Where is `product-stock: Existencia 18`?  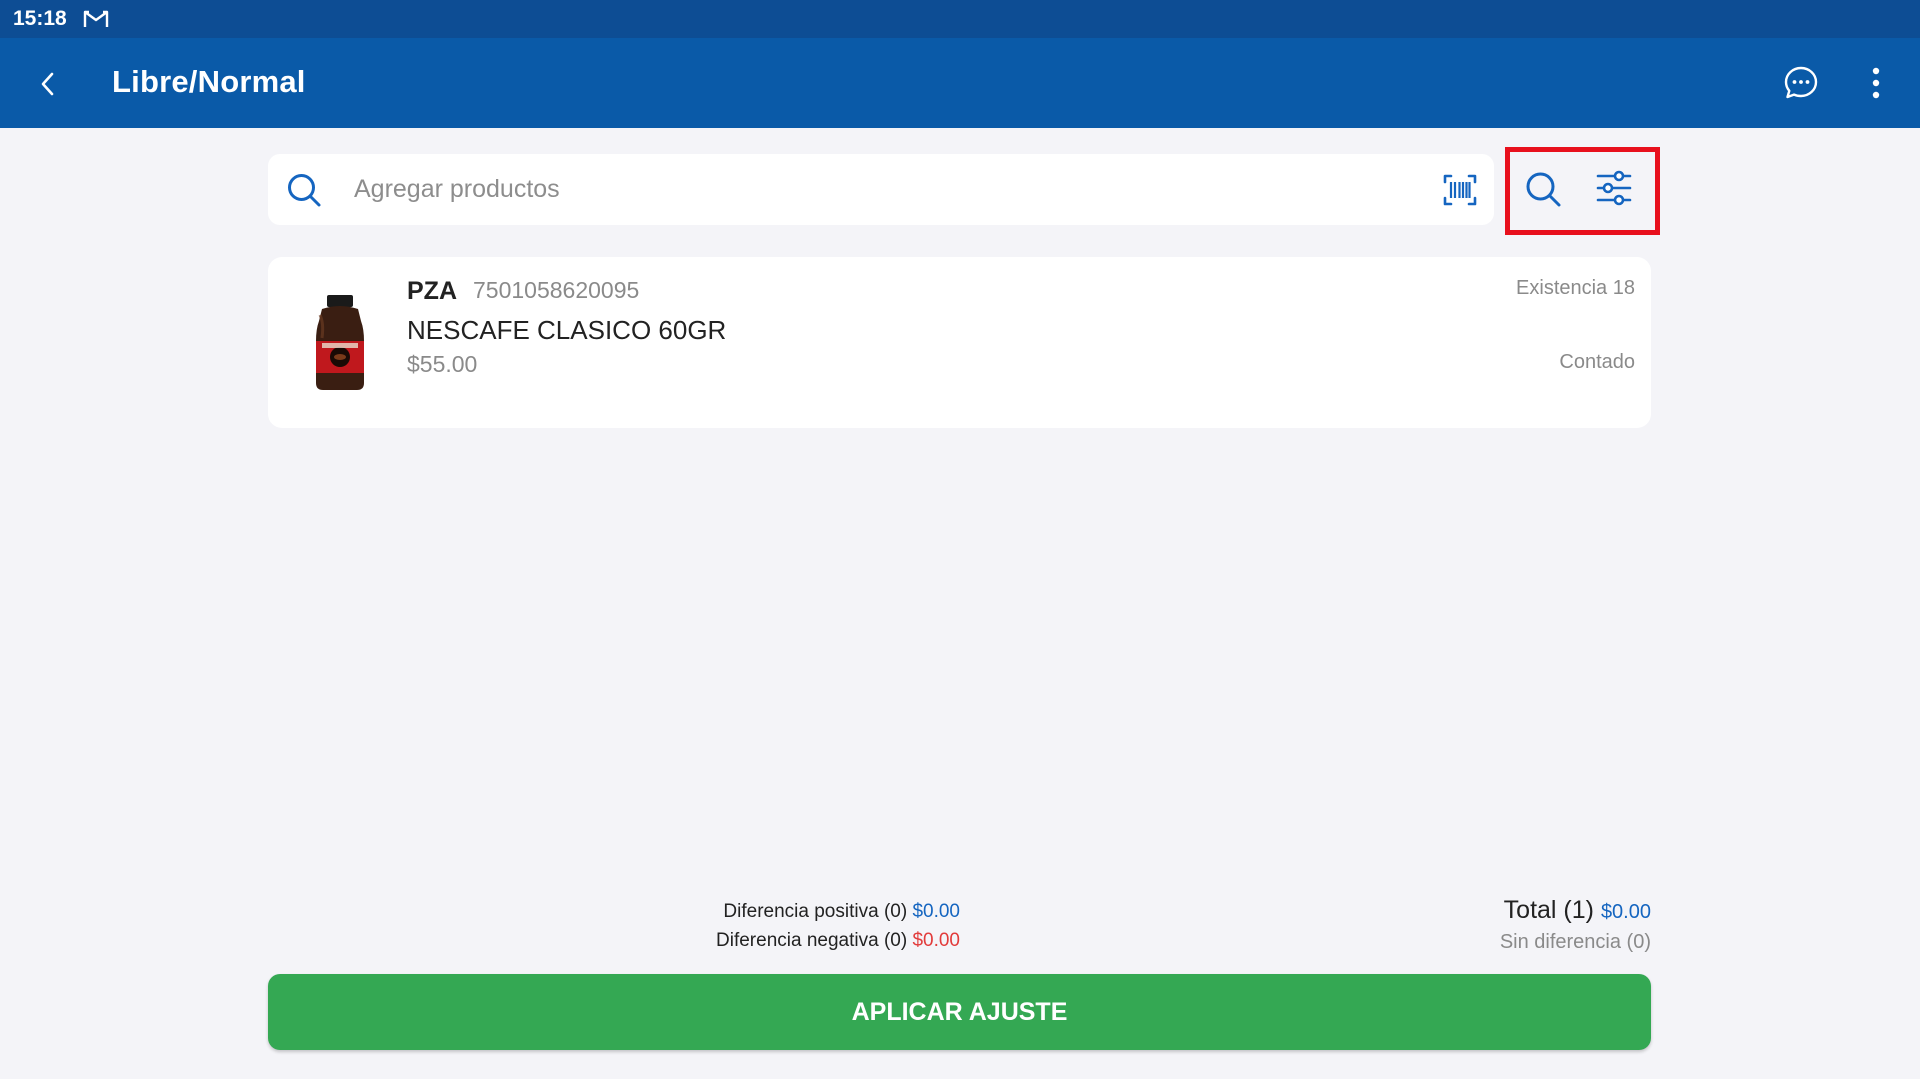 product-stock: Existencia 18 is located at coordinates (1575, 288).